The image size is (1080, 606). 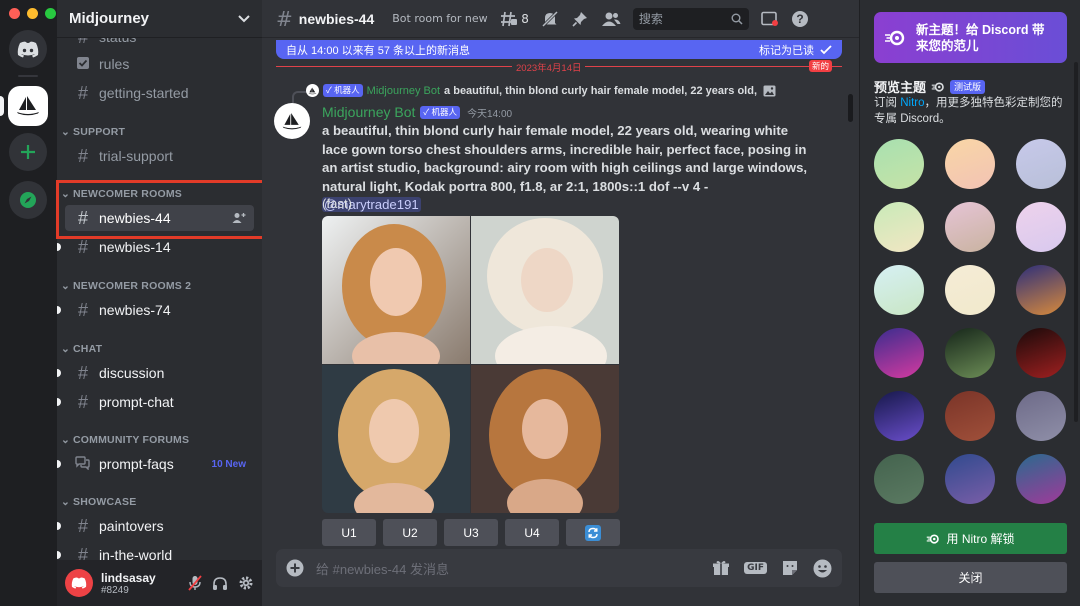 I want to click on channel-prompt-chat: # prompt-chat, so click(x=155, y=402).